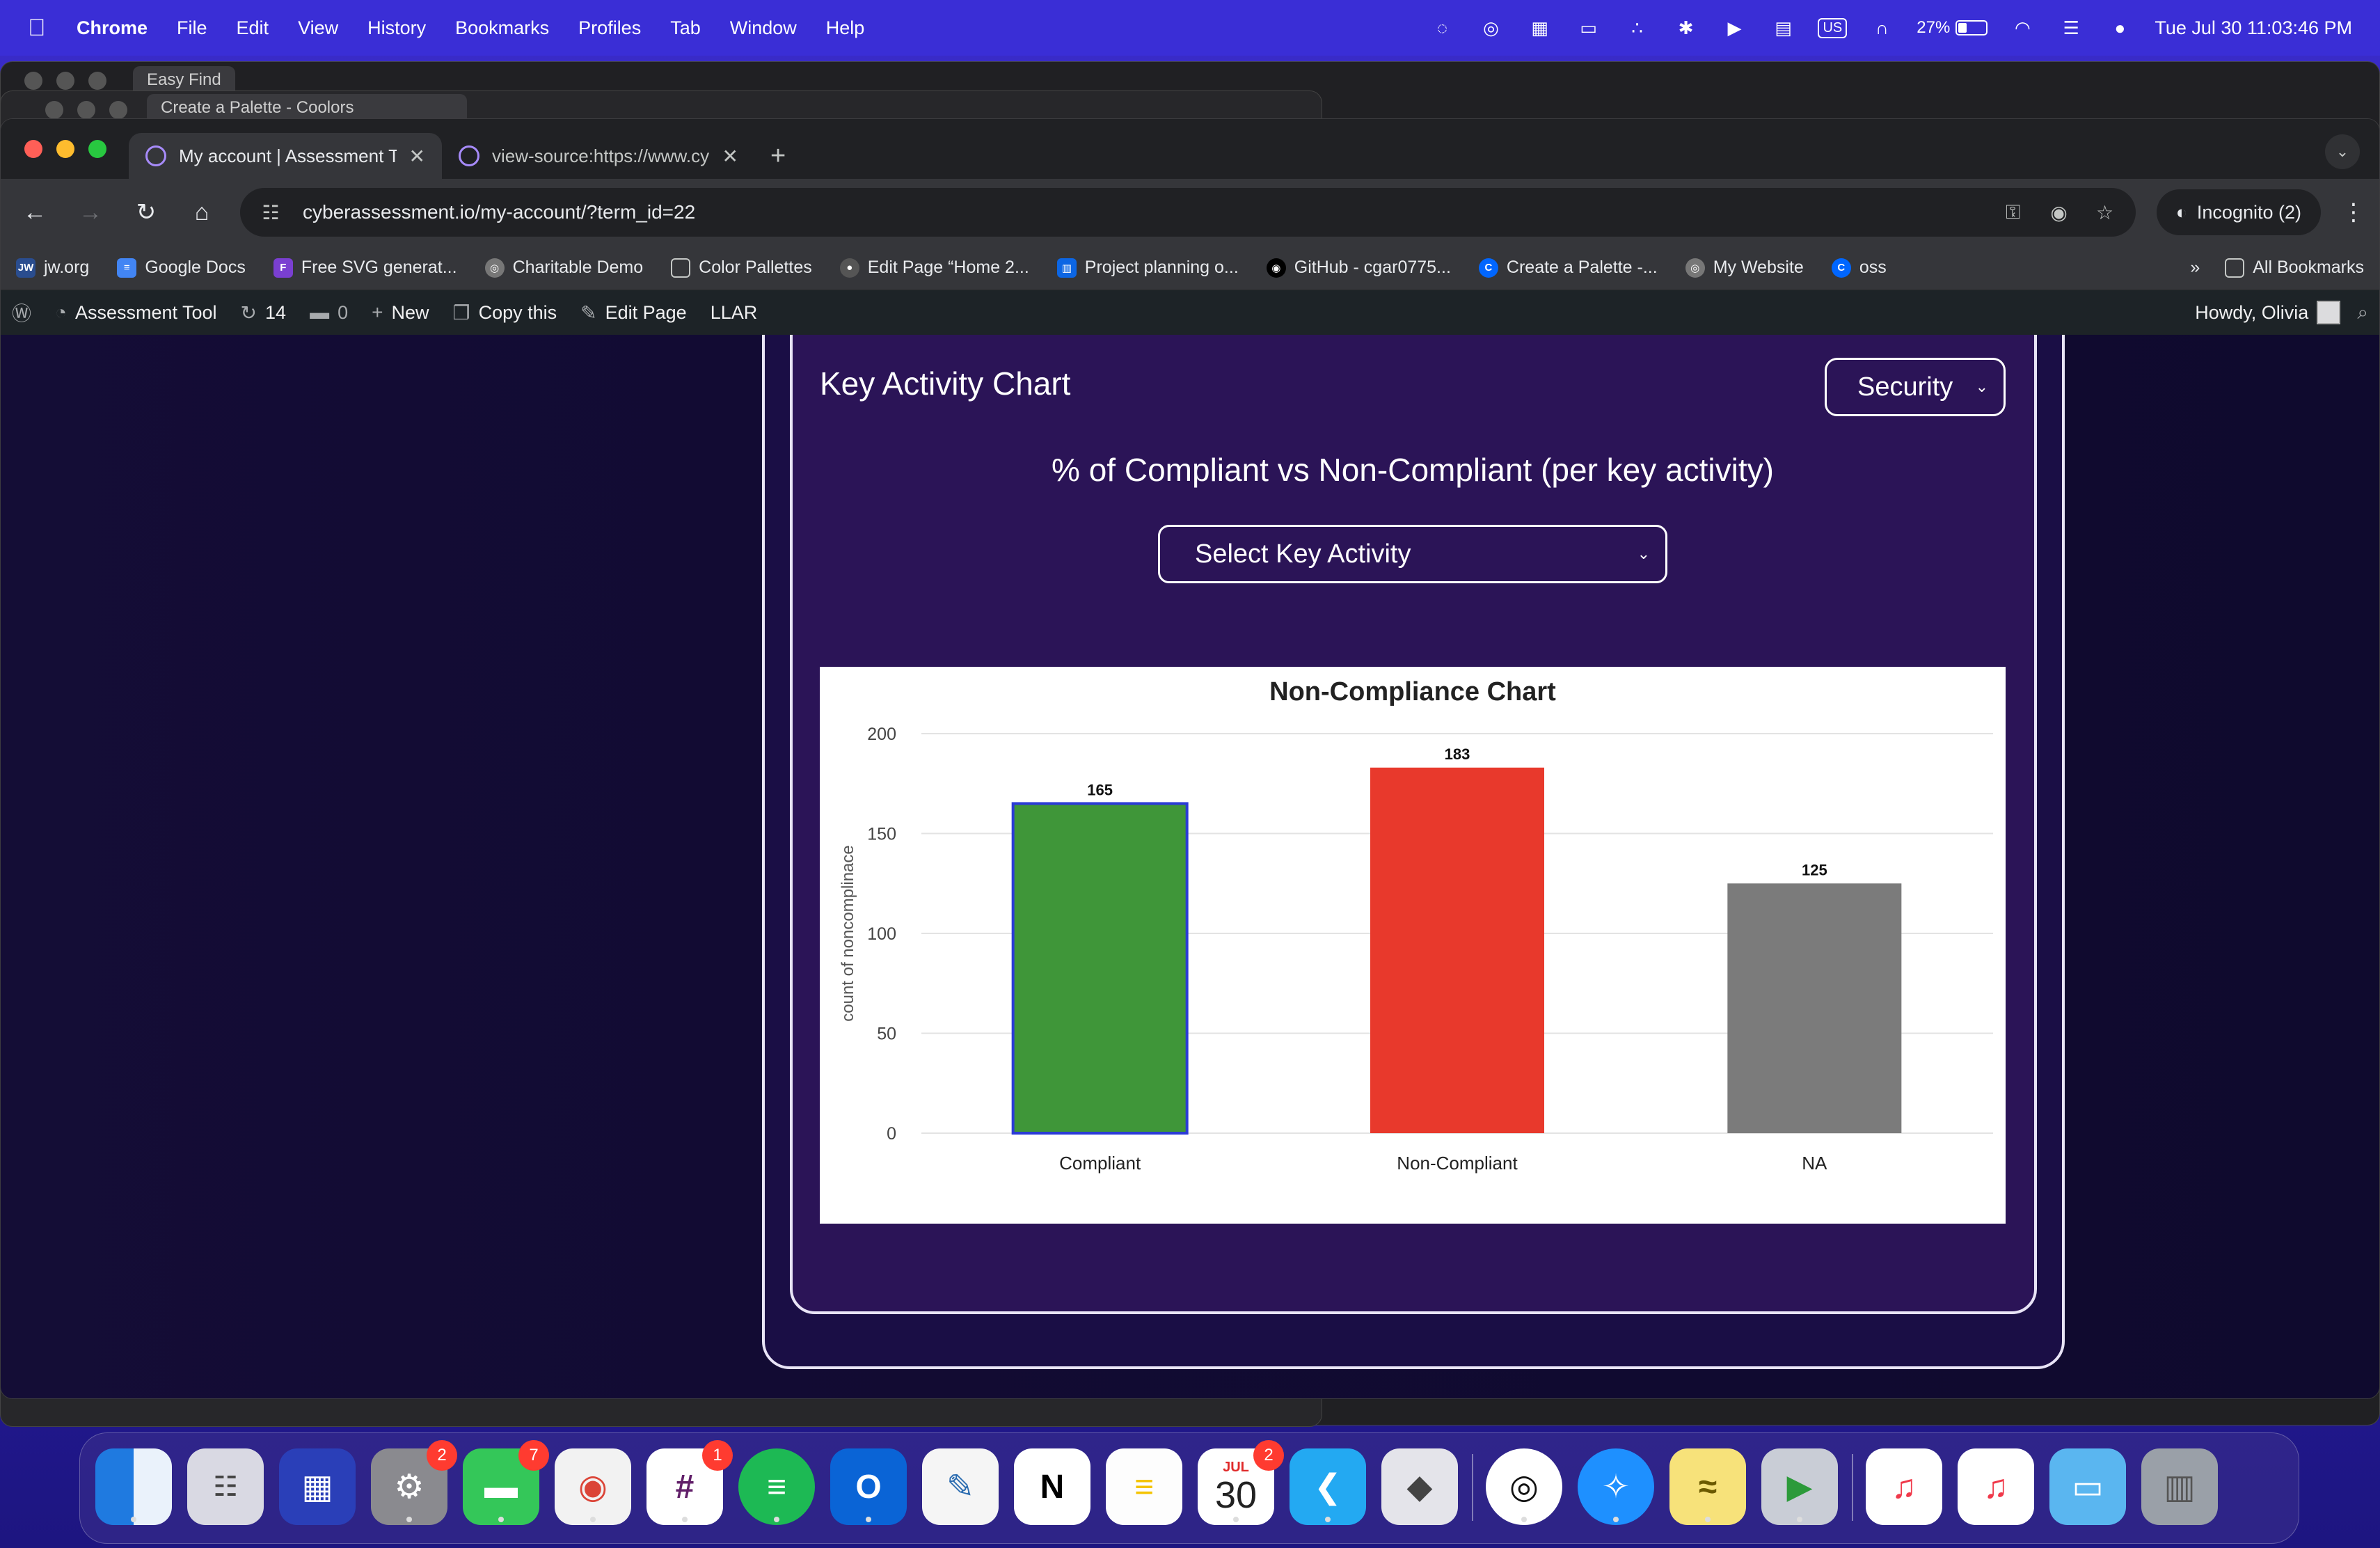  Describe the element at coordinates (133, 1486) in the screenshot. I see `finder-icon` at that location.